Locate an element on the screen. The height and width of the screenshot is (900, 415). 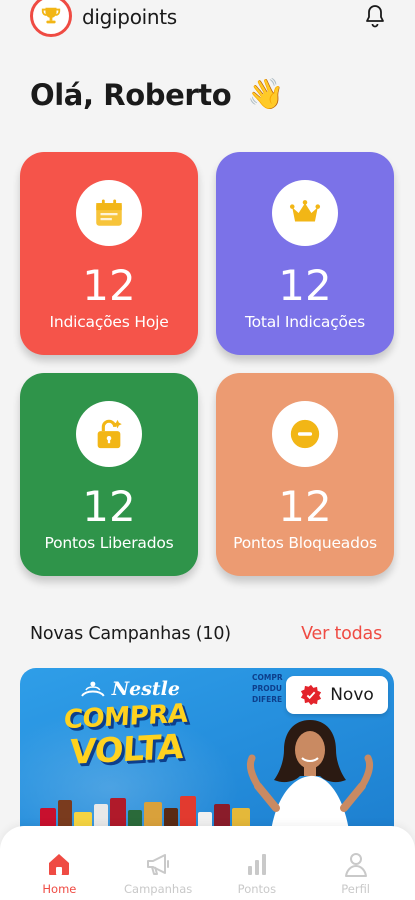
waving-hand-icon: 👋 is located at coordinates (266, 94).